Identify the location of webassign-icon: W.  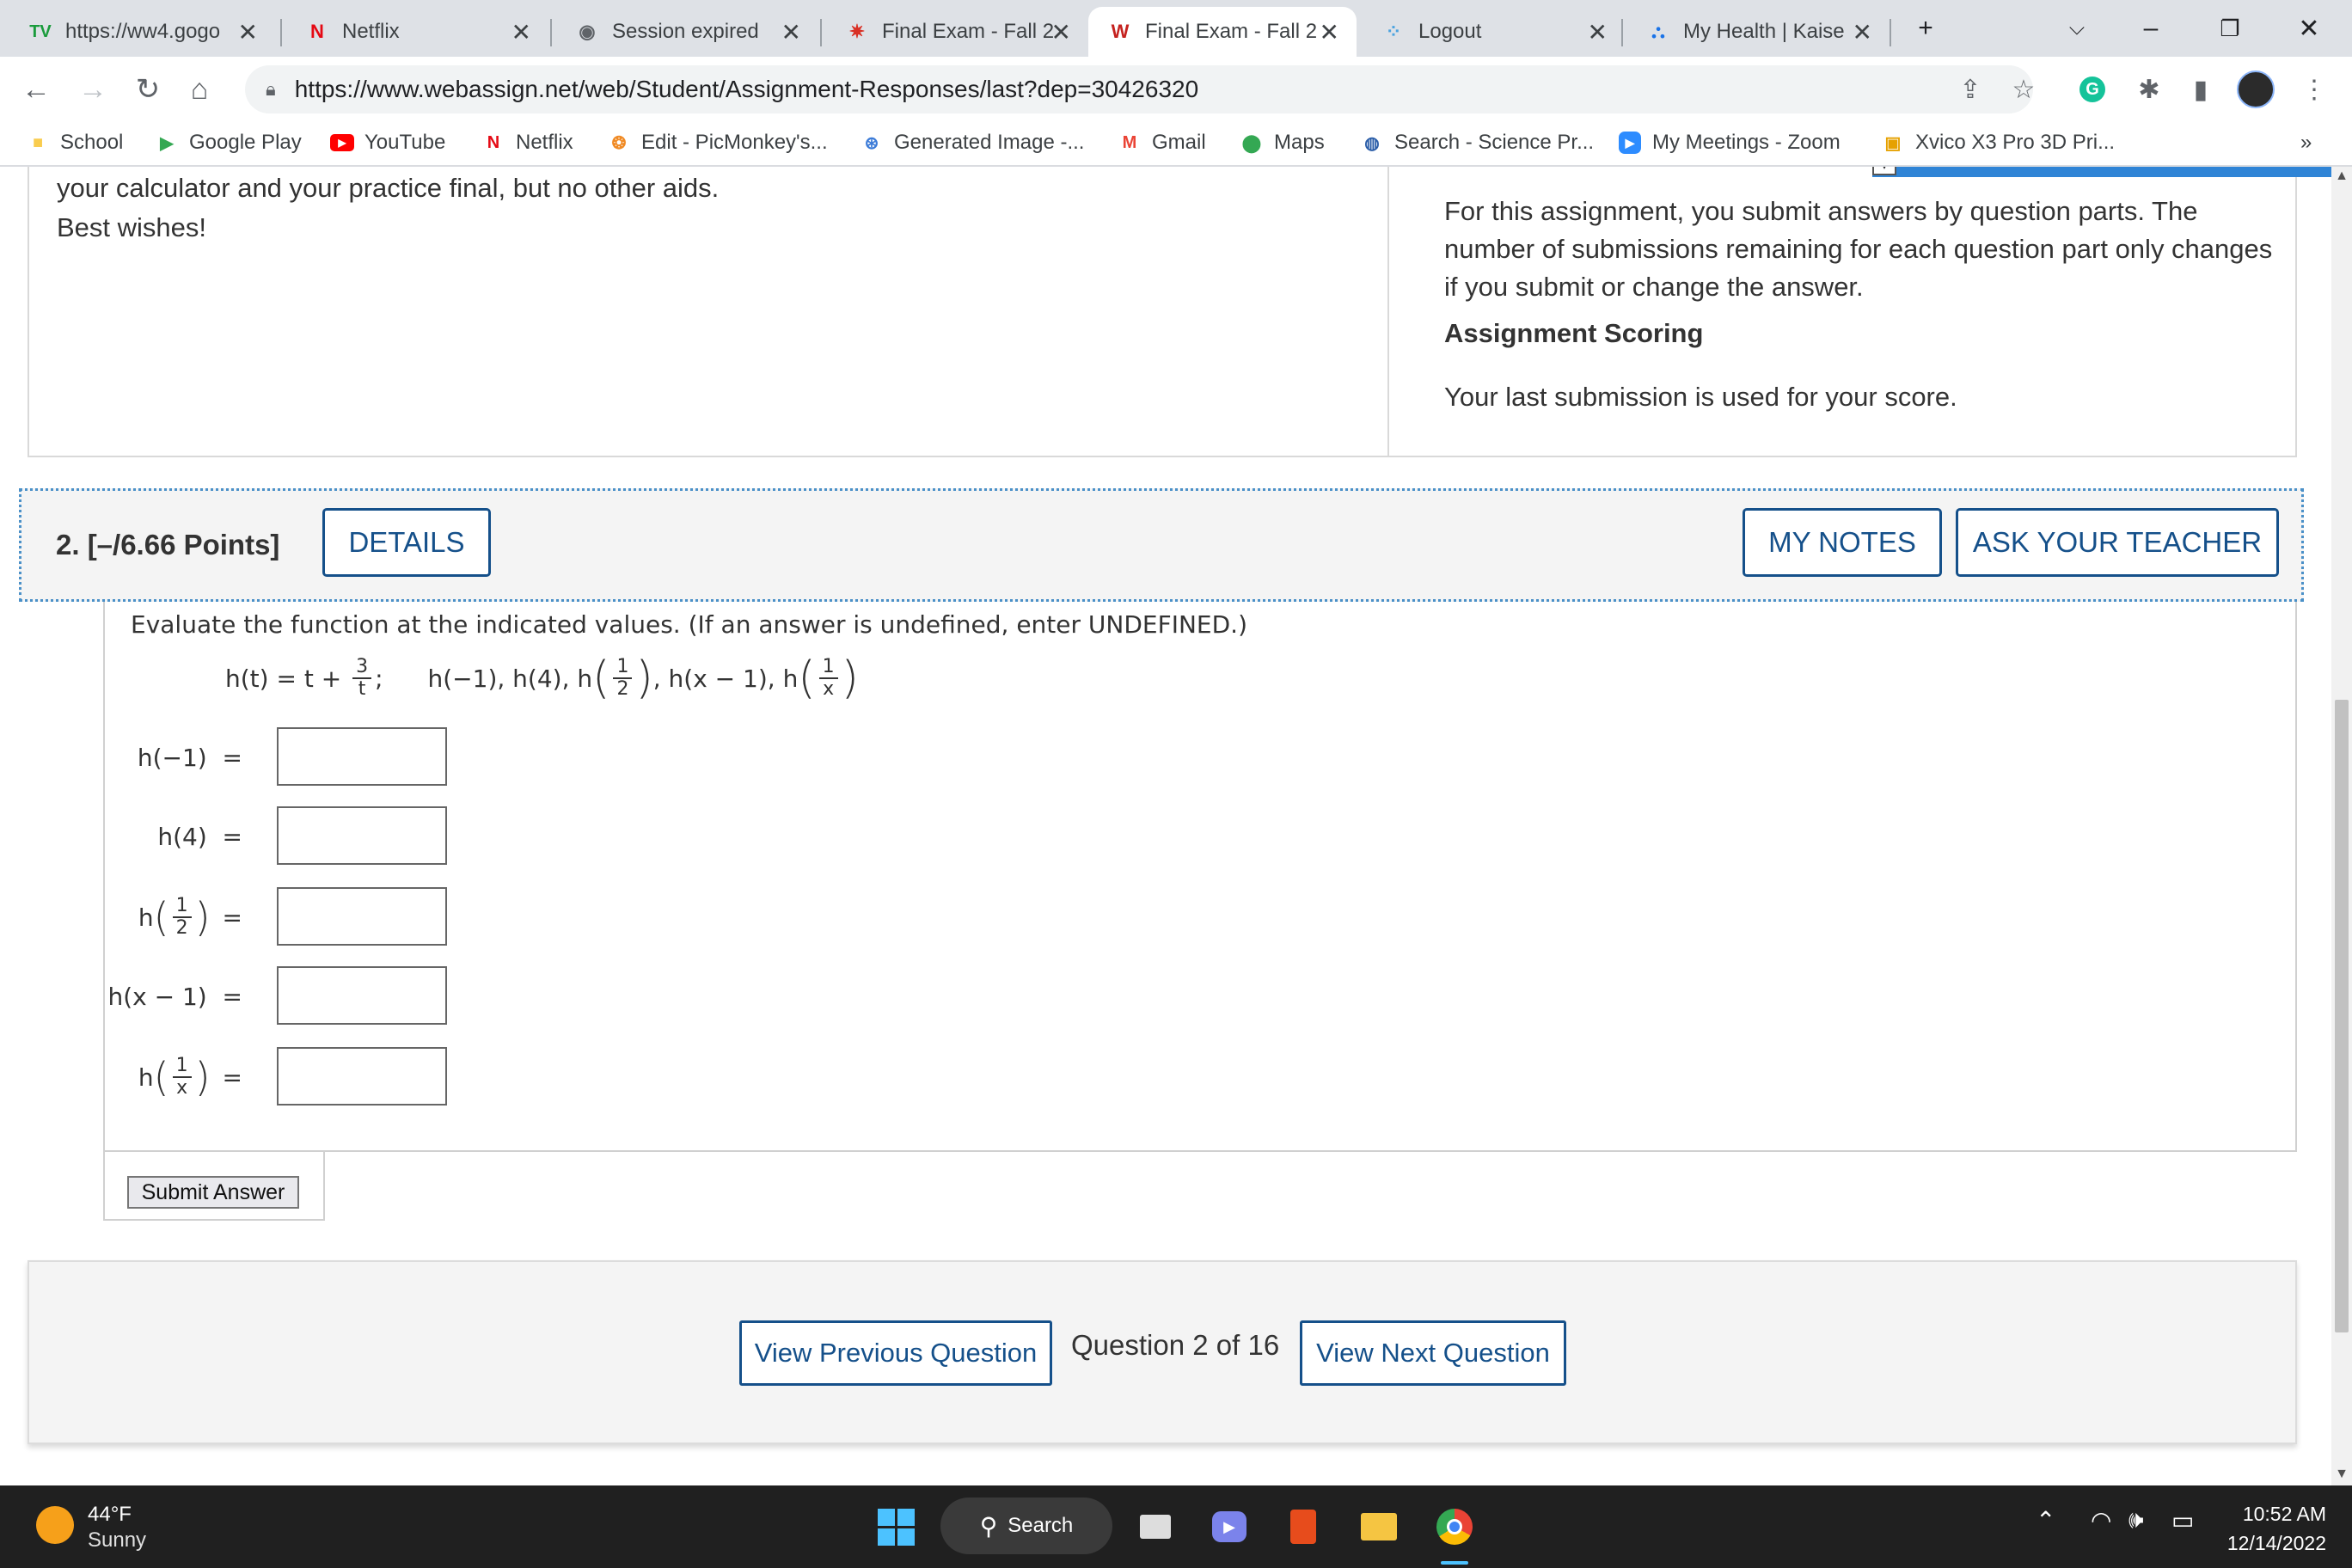
(1120, 31).